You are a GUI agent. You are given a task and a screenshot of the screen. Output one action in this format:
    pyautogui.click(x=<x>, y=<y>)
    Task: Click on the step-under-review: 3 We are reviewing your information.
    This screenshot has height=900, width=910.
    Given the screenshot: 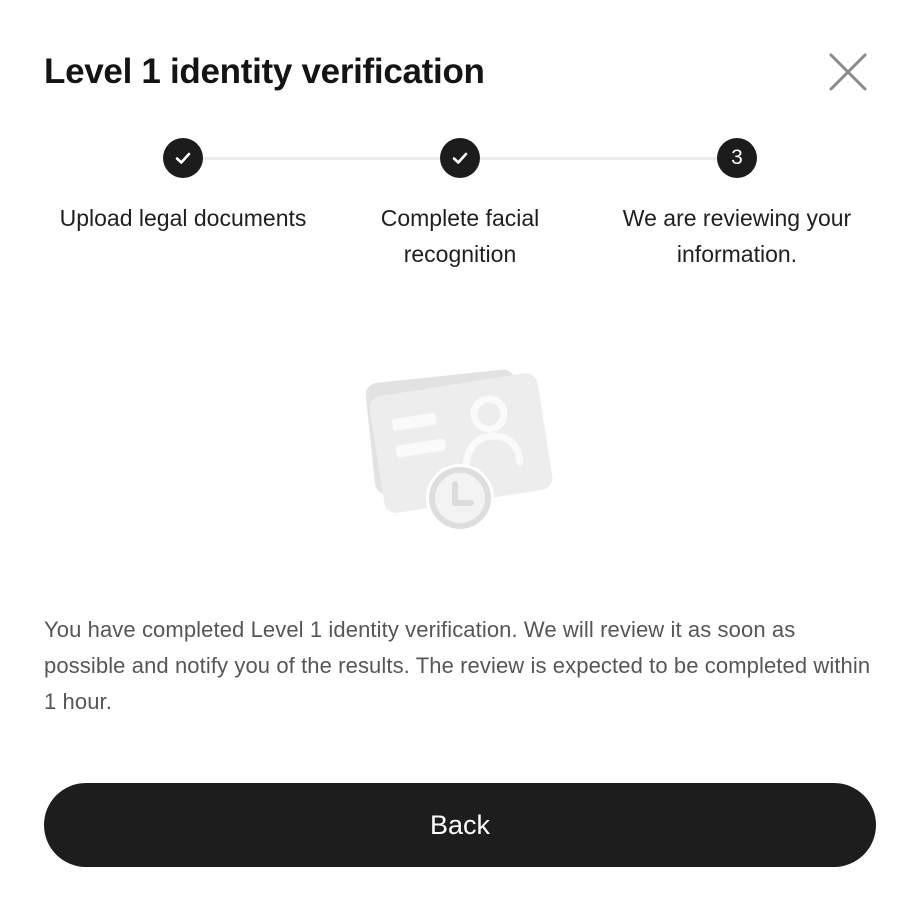 What is the action you would take?
    pyautogui.click(x=737, y=205)
    